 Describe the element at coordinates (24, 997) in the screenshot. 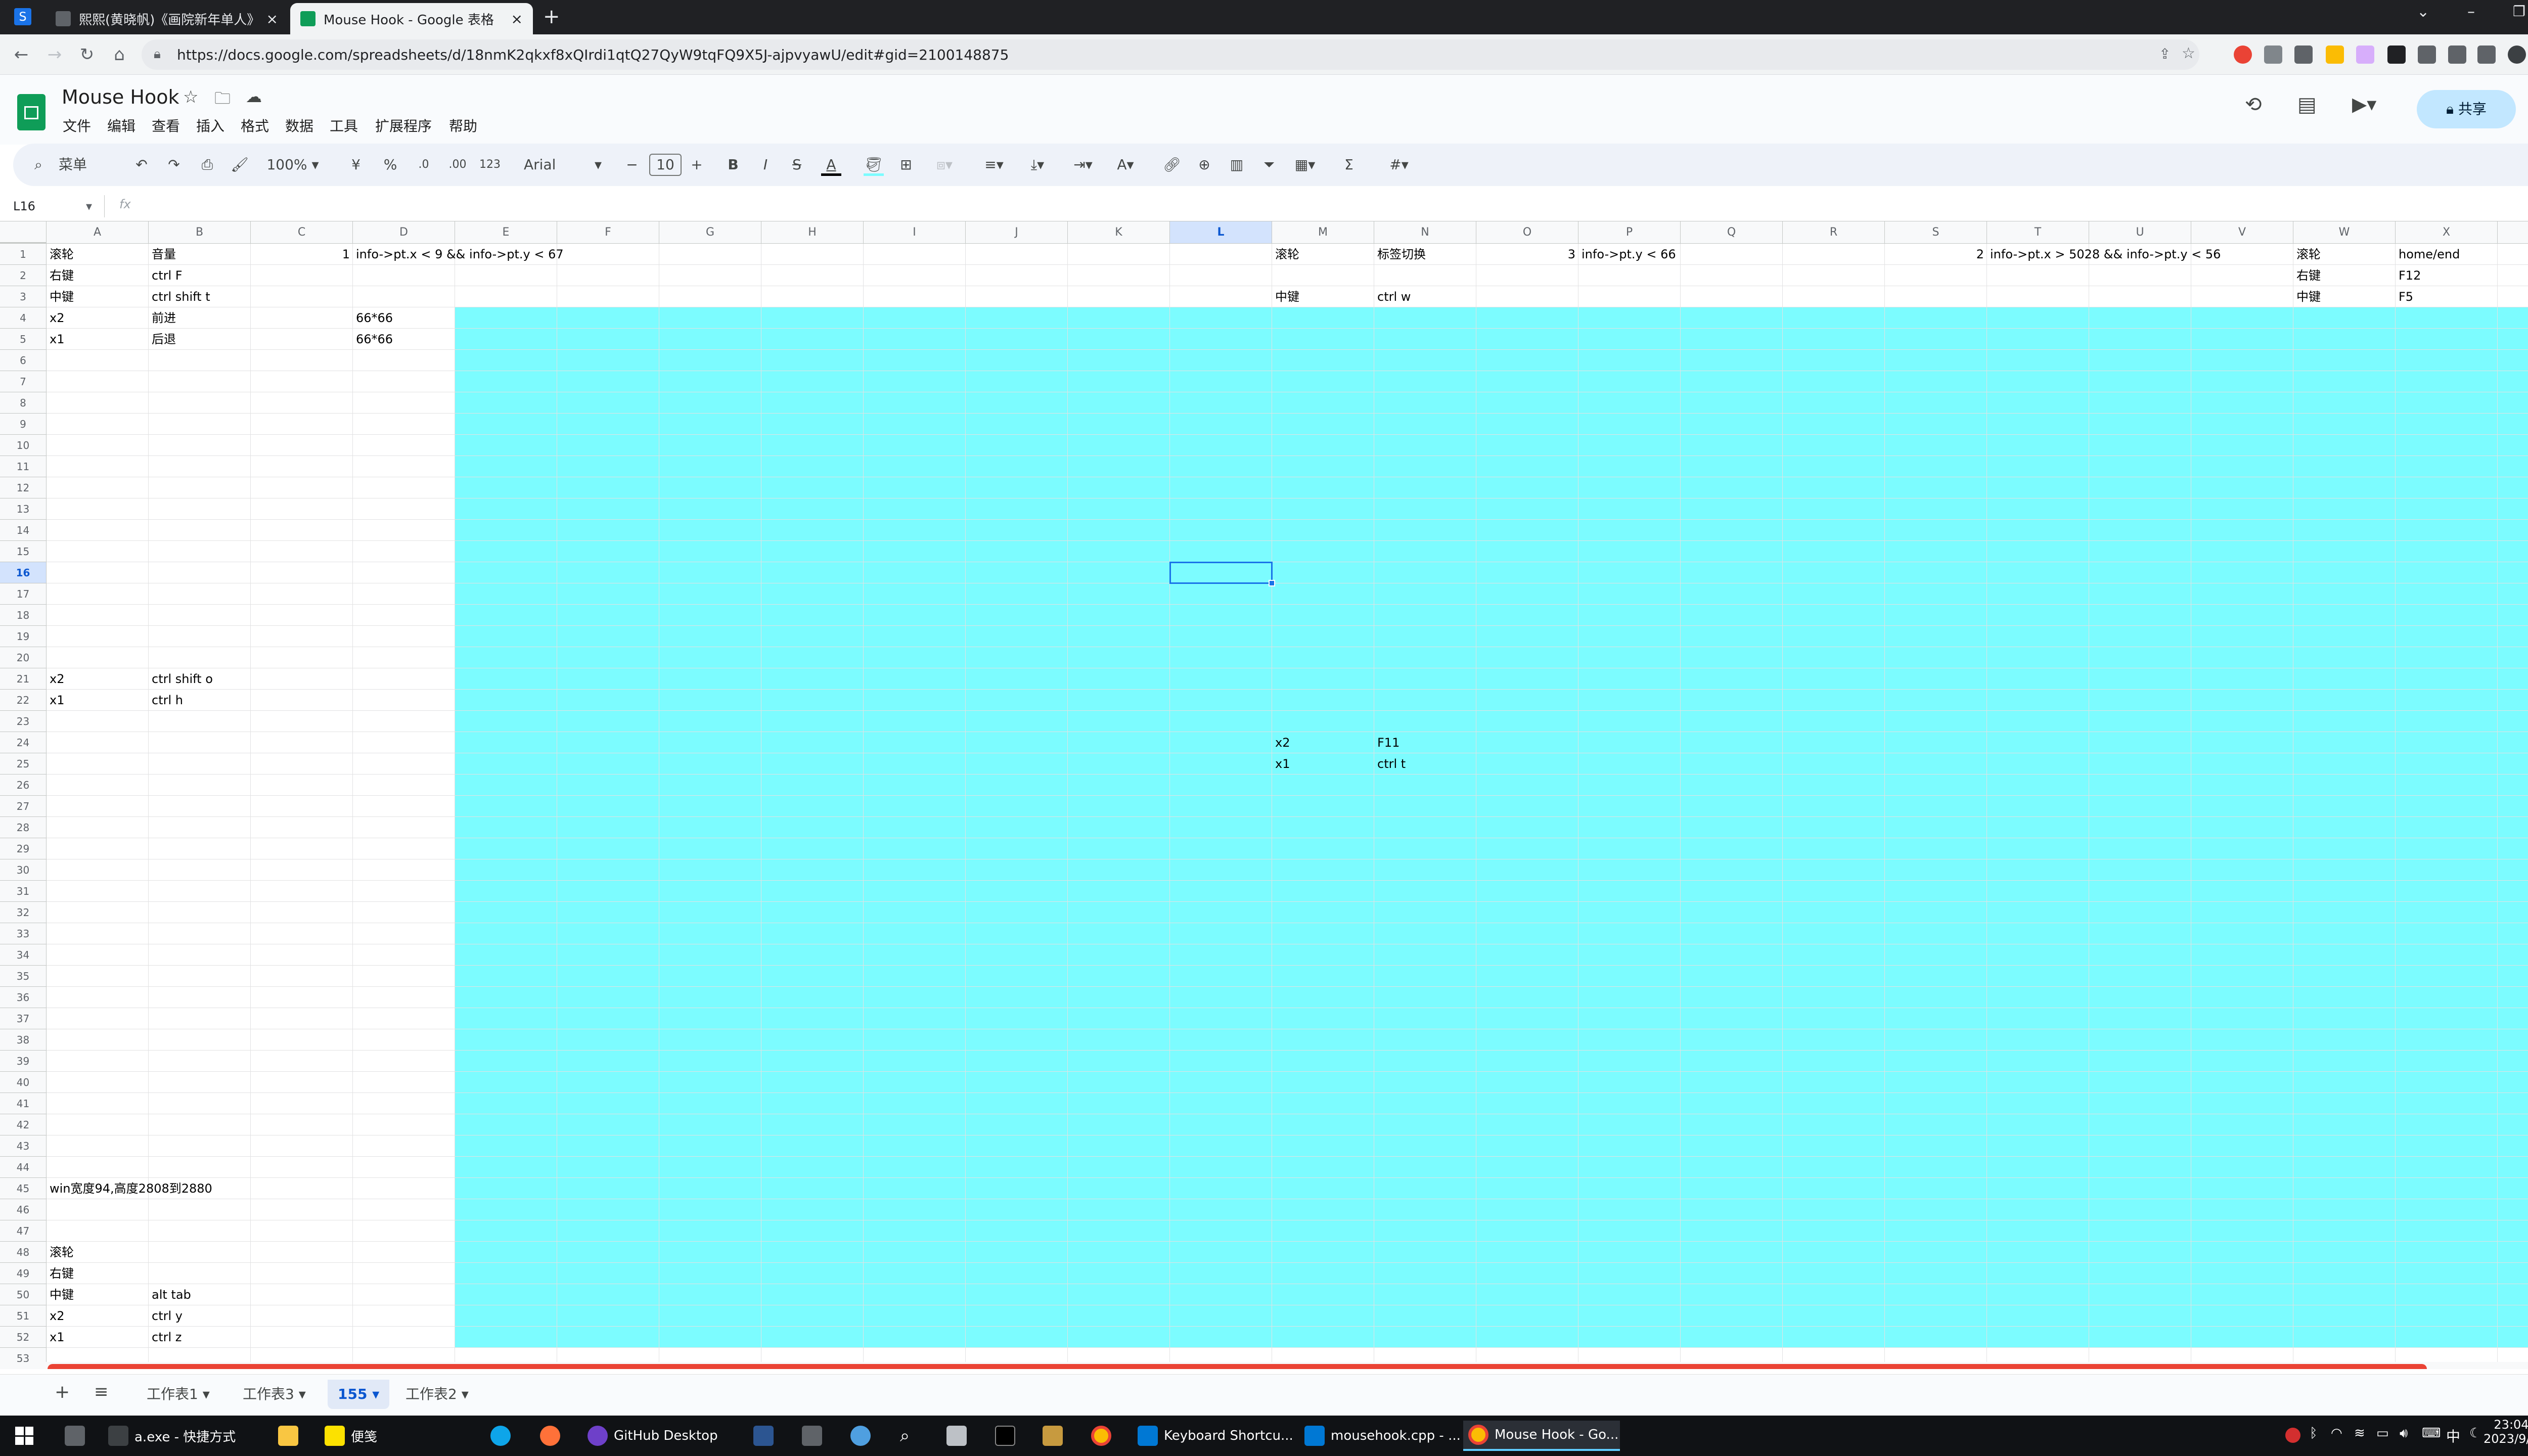

I see `row-header-36: 36` at that location.